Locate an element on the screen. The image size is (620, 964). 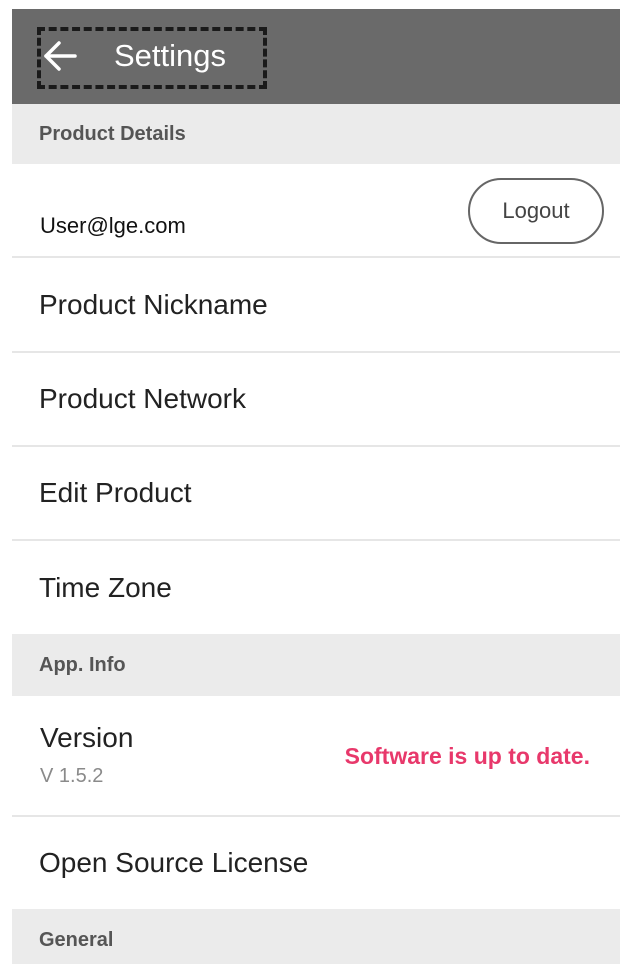
list-item-product-nickname: Product Nickname is located at coordinates (316, 304).